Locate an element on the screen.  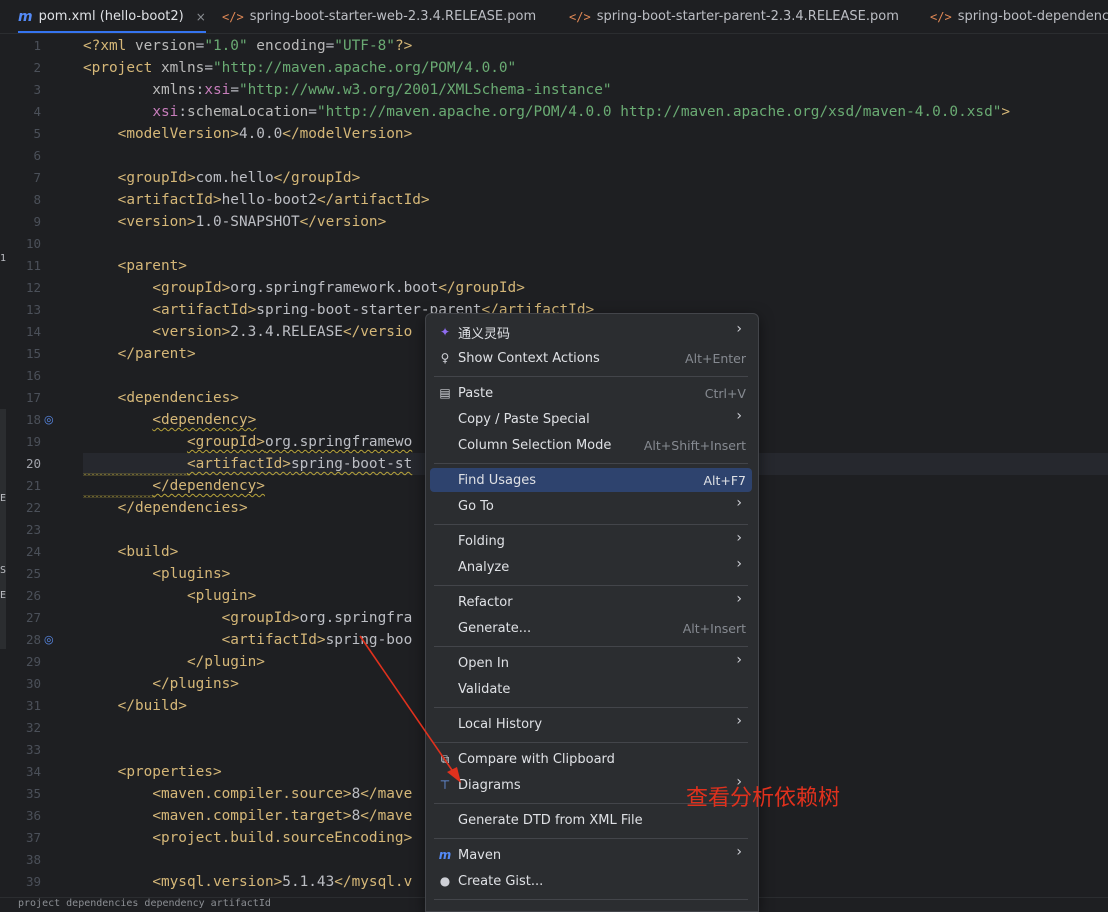
annotation-text: 查看分析依赖树 is located at coordinates (763, 798).